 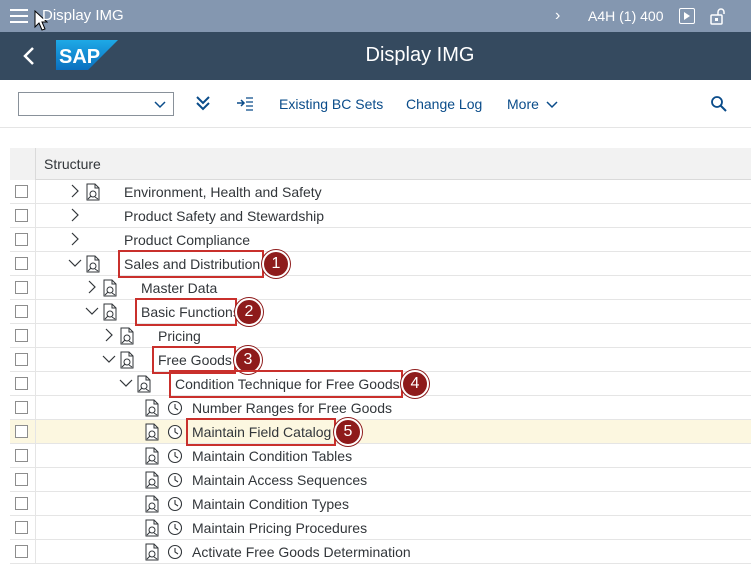 What do you see at coordinates (380, 528) in the screenshot?
I see `tree-row: Maintain Pricing Procedures` at bounding box center [380, 528].